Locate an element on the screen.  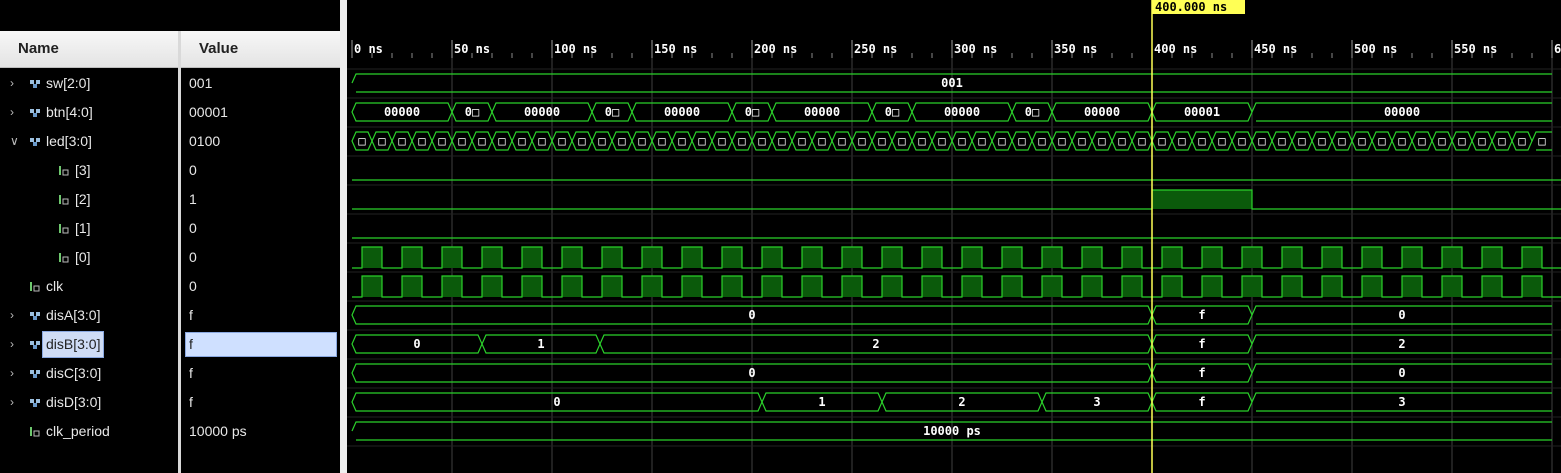
chevron-down-icon: ∨ is located at coordinates (14, 141).